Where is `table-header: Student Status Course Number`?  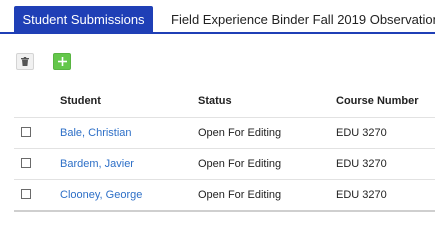 table-header: Student Status Course Number is located at coordinates (224, 102).